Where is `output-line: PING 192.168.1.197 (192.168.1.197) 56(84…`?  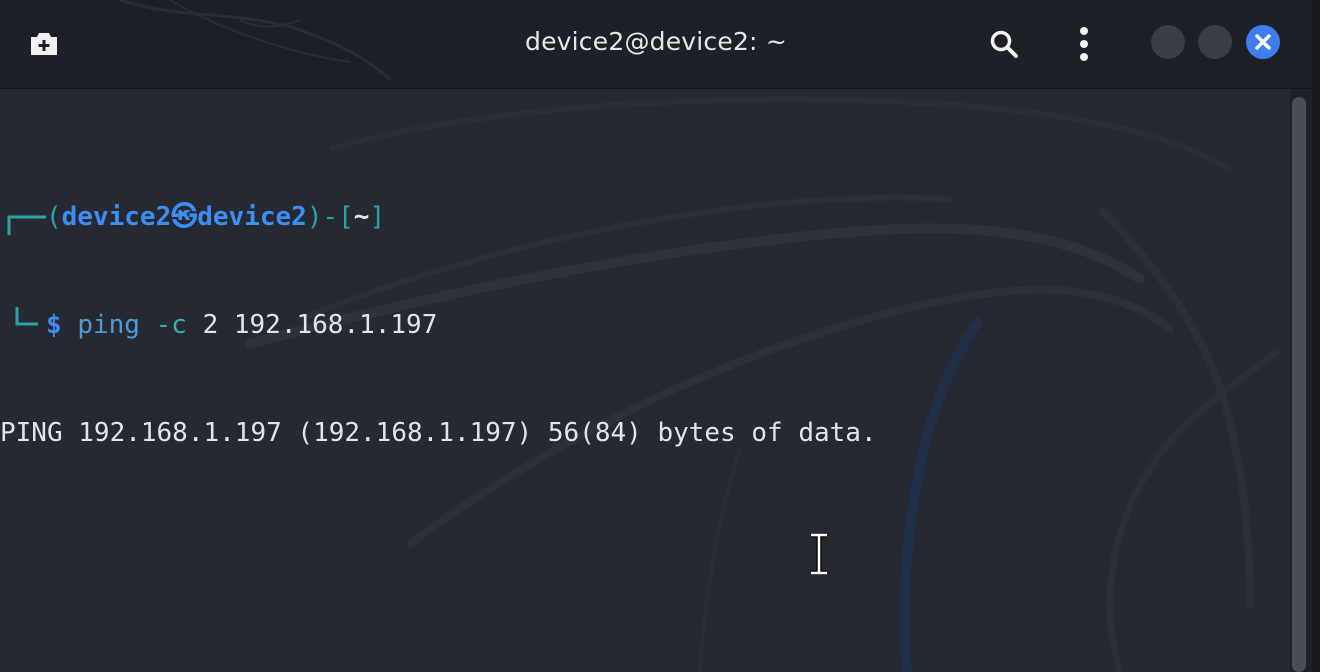 output-line: PING 192.168.1.197 (192.168.1.197) 56(84… is located at coordinates (438, 433).